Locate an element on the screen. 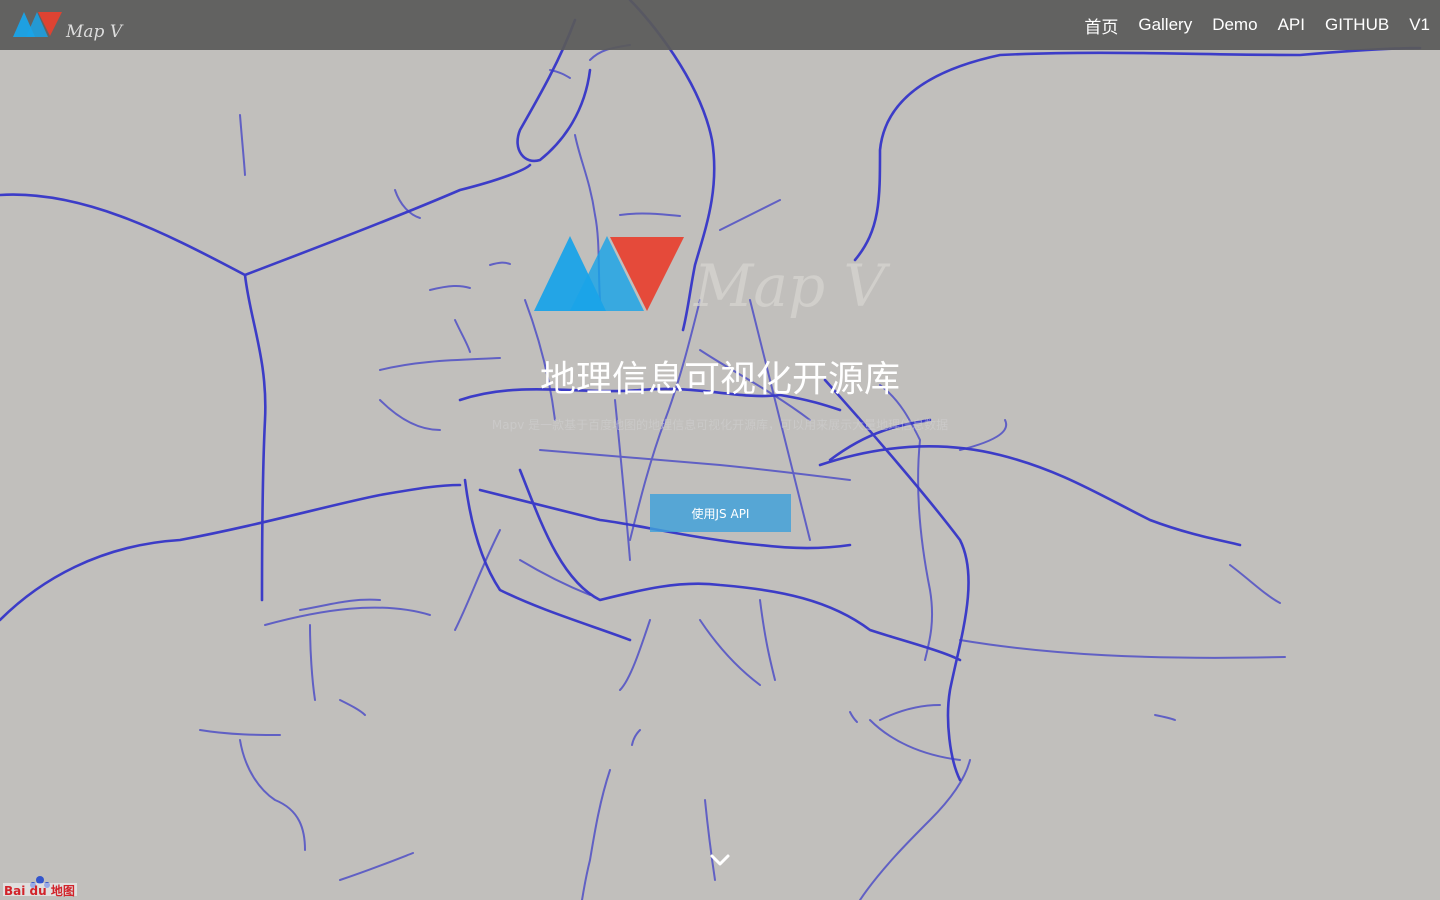  nav-github: GITHUB is located at coordinates (1357, 25).